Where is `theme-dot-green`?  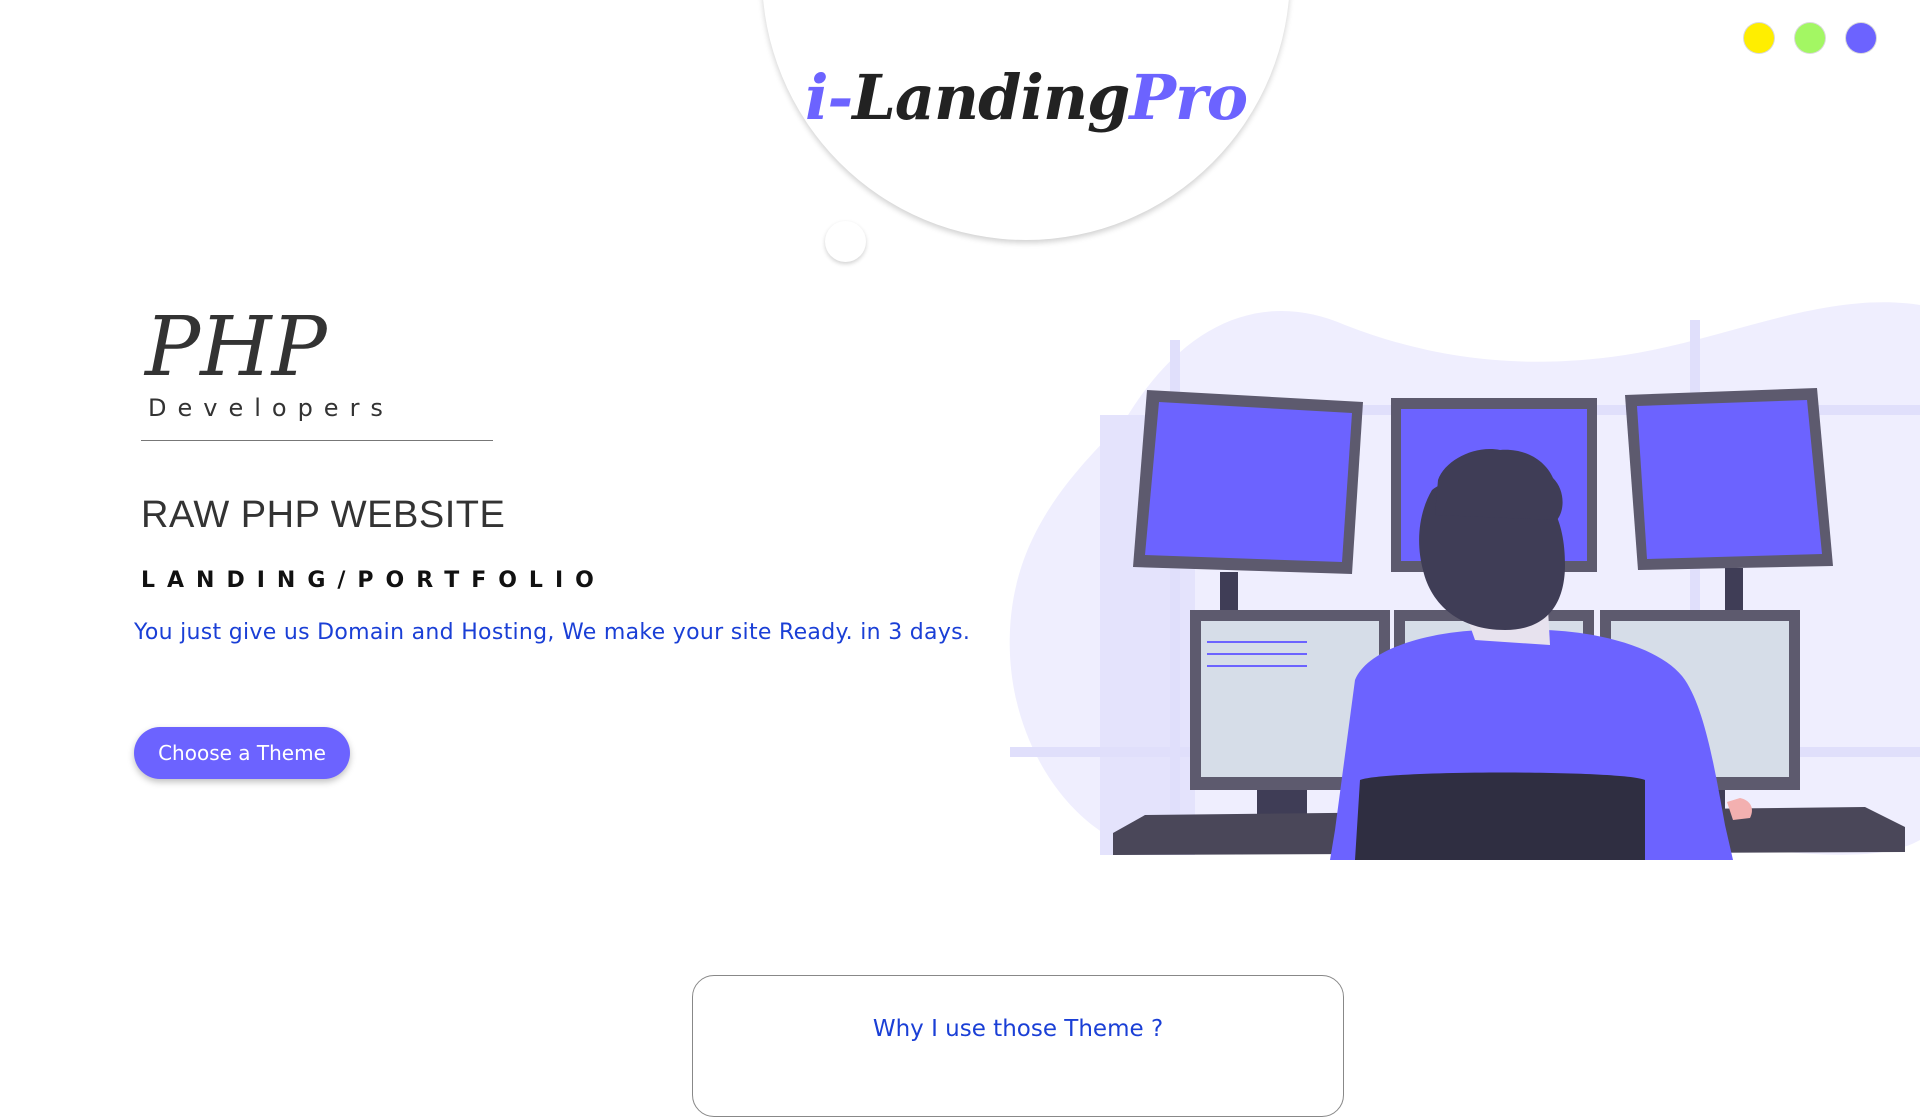
theme-dot-green is located at coordinates (1810, 38).